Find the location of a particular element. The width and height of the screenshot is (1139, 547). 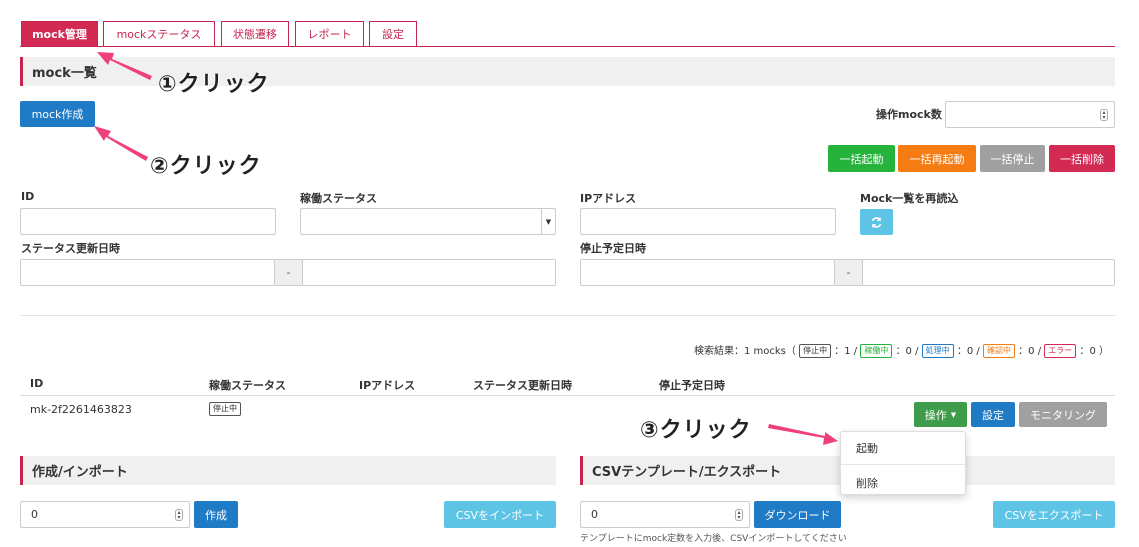

annotation-step1: ①クリック is located at coordinates (214, 84).